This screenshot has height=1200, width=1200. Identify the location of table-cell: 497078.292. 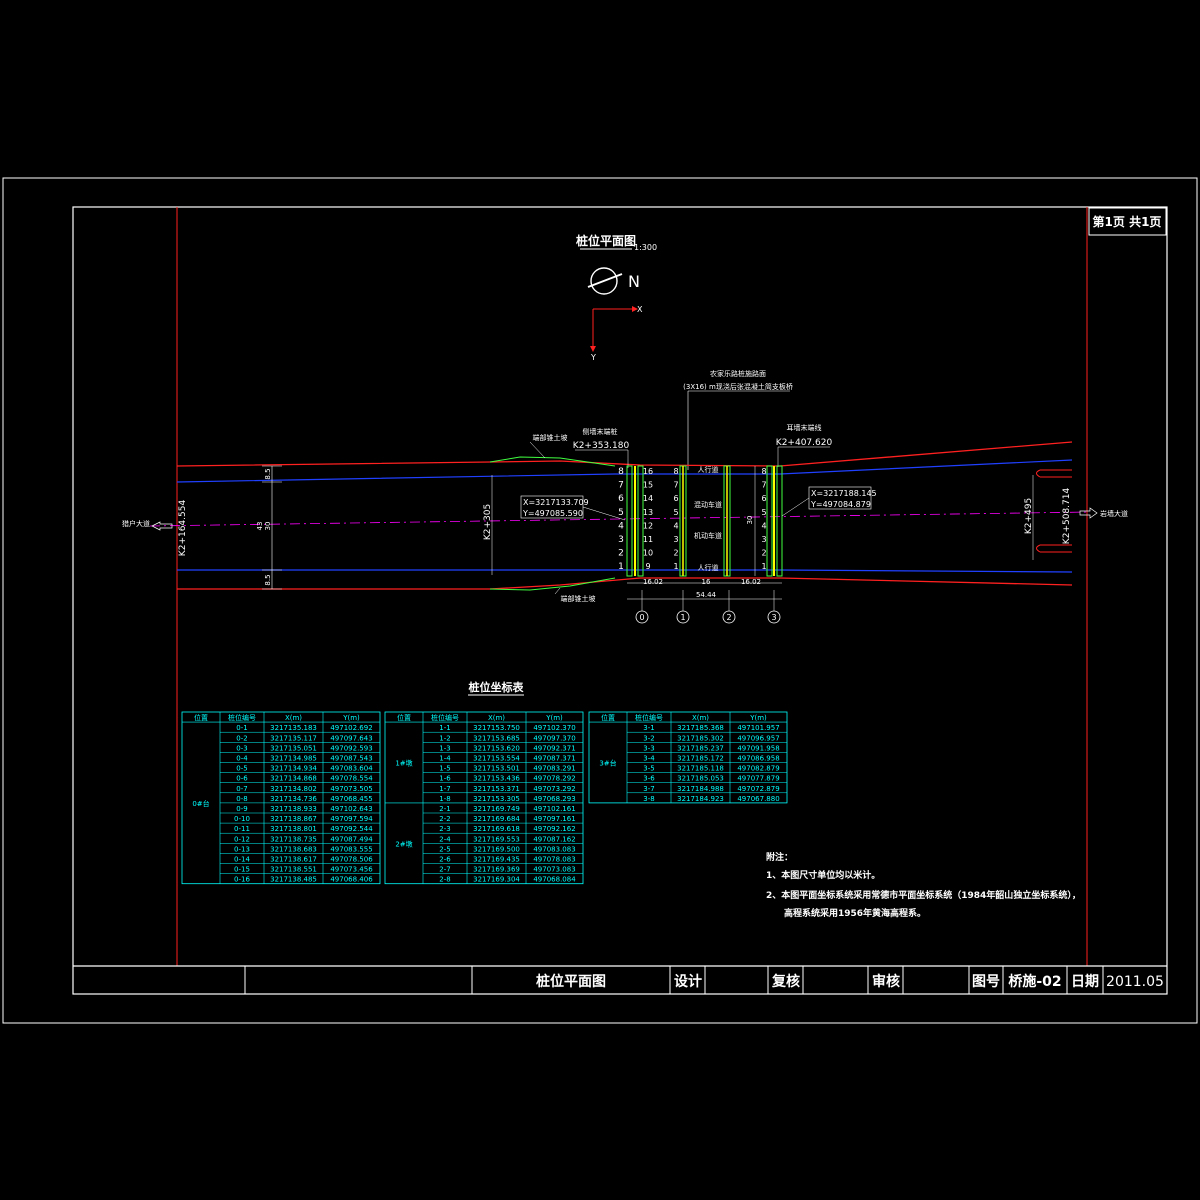
(554, 779).